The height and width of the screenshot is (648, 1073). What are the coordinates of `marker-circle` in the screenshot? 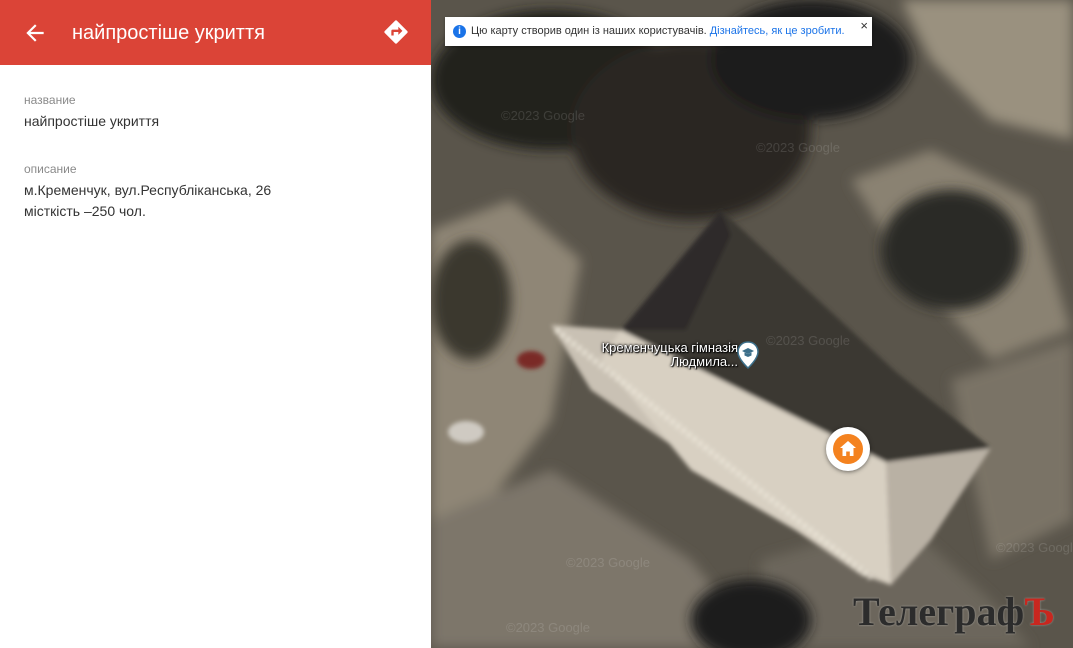 It's located at (848, 449).